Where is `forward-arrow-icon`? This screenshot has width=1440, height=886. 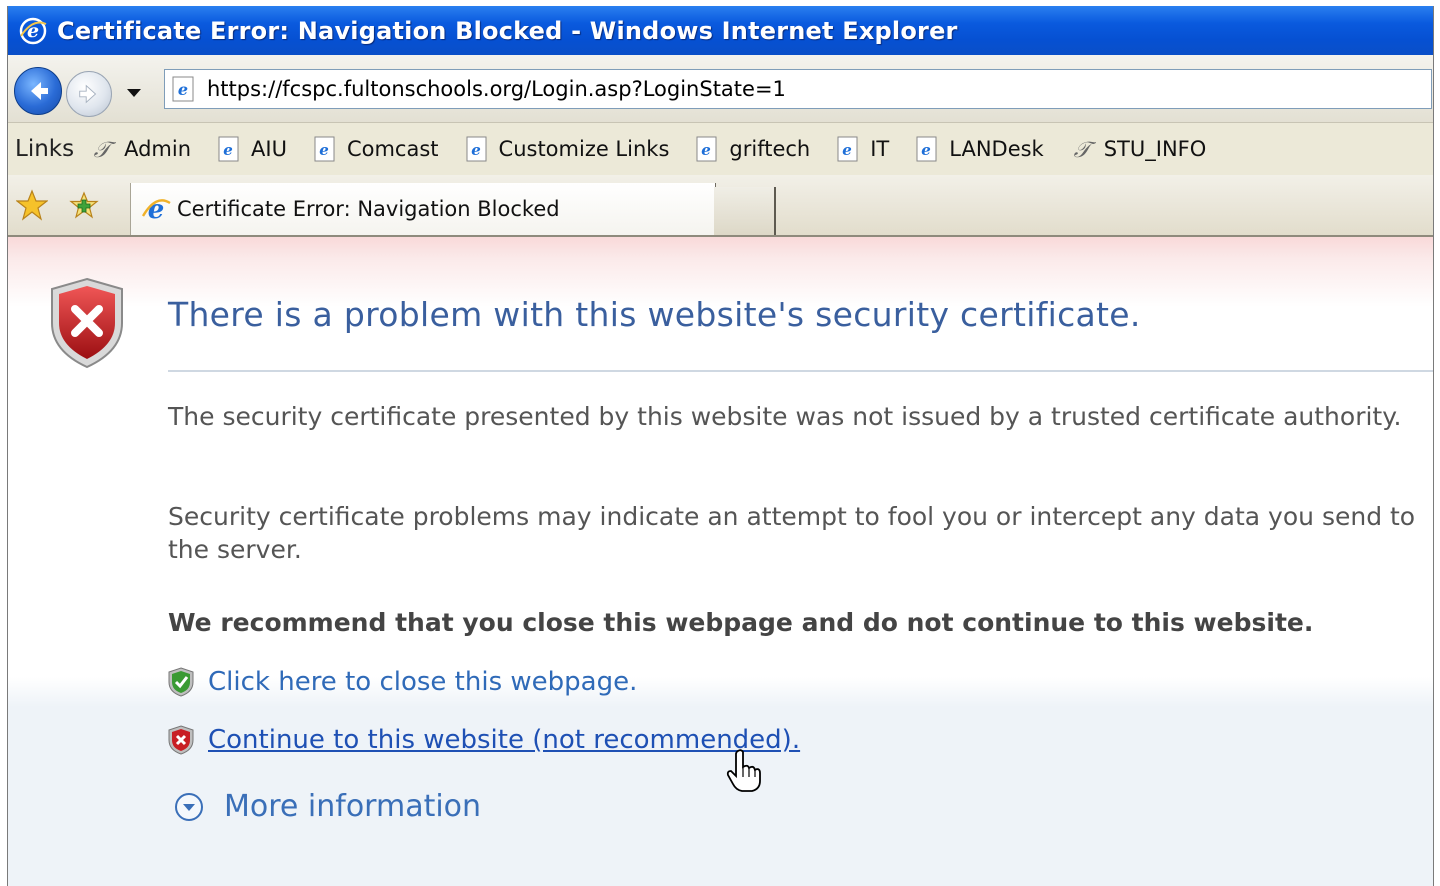
forward-arrow-icon is located at coordinates (88, 94).